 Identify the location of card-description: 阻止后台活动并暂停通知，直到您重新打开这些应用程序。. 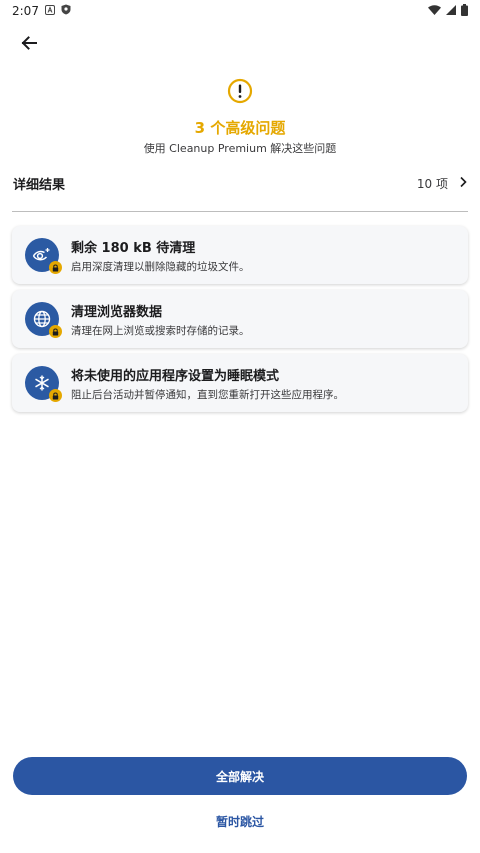
(207, 395).